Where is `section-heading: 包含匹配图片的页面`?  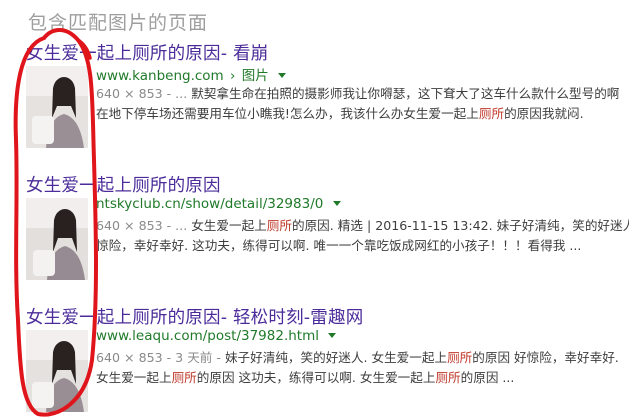
section-heading: 包含匹配图片的页面 is located at coordinates (118, 23).